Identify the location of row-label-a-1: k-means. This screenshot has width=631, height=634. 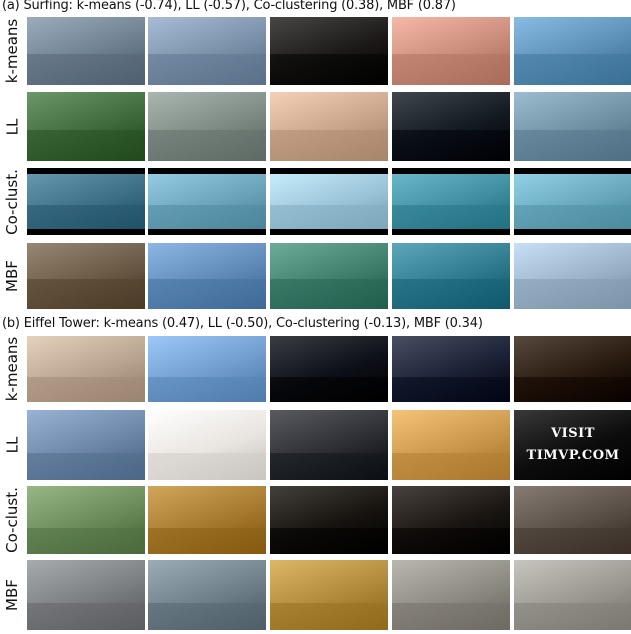
(12, 51).